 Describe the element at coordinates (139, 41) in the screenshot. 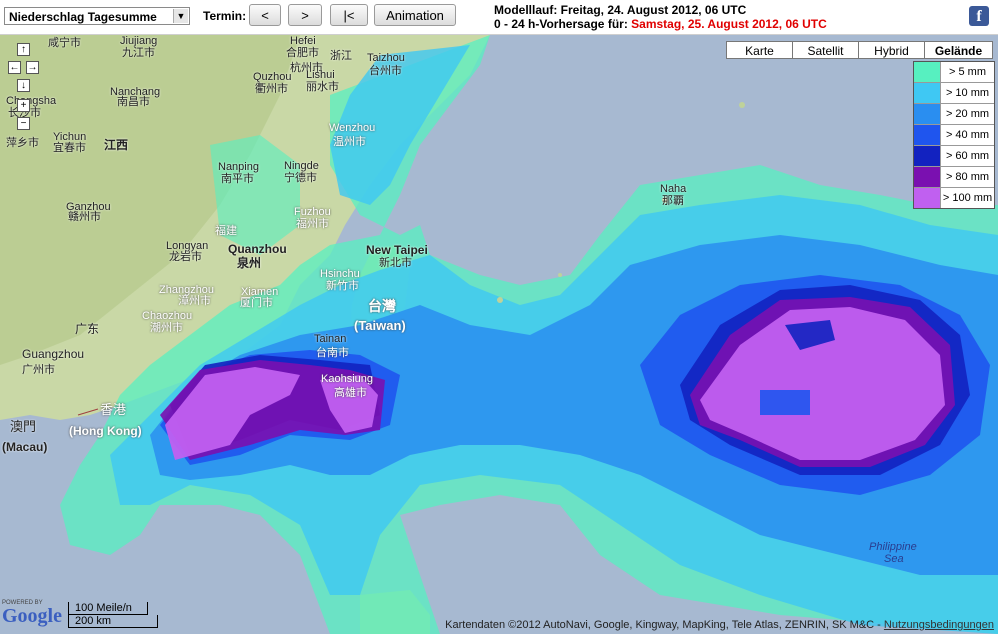

I see `place-label: Jiujiang` at that location.